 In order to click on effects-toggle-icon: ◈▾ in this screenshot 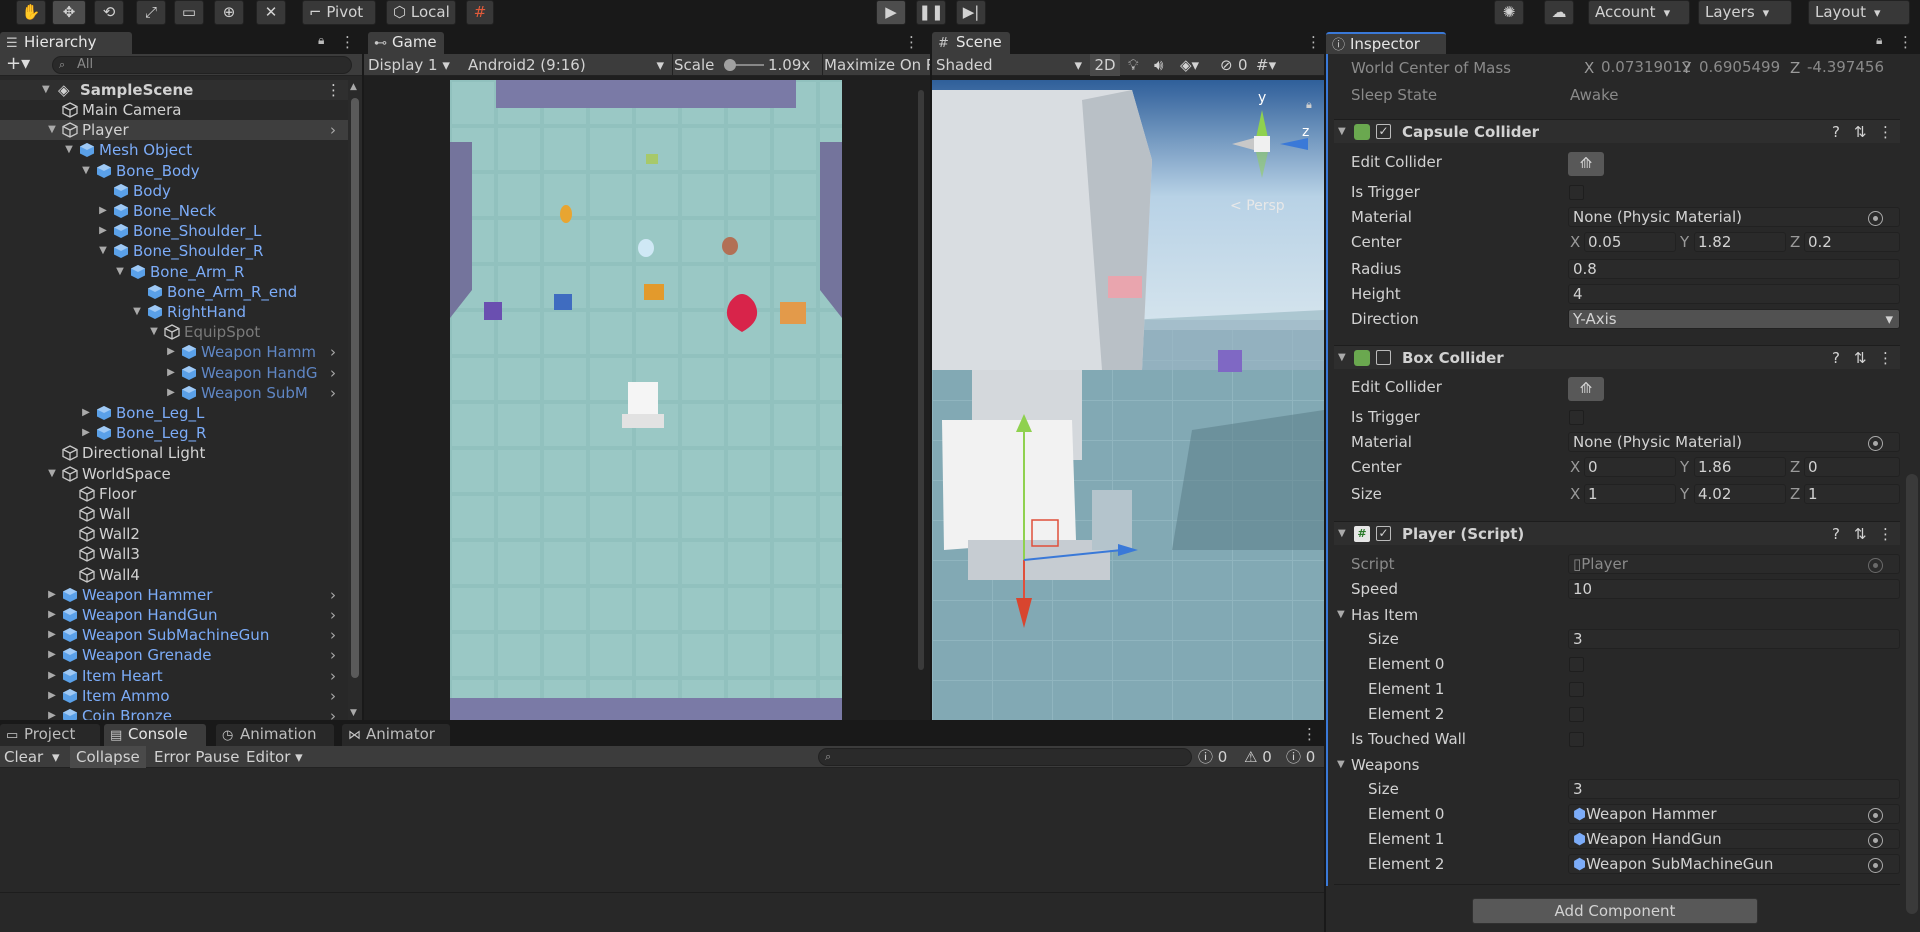, I will do `click(1189, 65)`.